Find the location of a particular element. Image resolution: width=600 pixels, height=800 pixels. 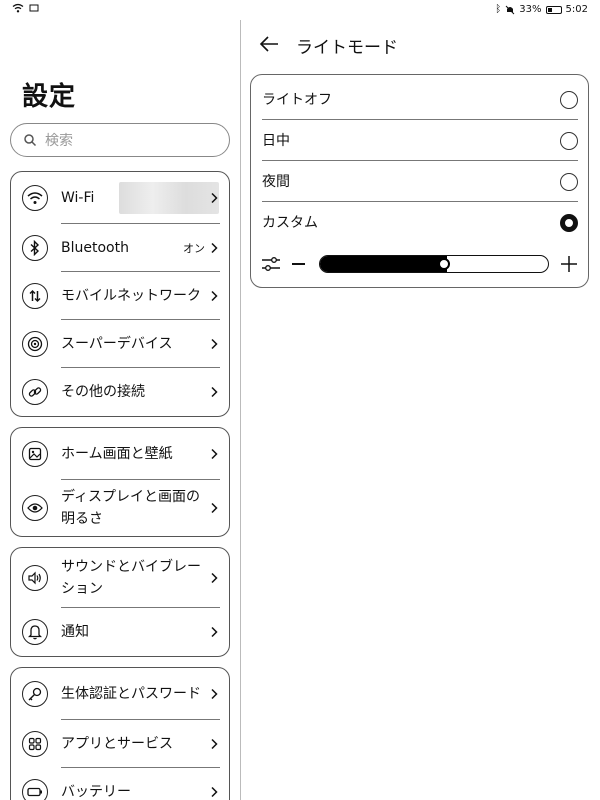

apps-grid-icon is located at coordinates (35, 744).